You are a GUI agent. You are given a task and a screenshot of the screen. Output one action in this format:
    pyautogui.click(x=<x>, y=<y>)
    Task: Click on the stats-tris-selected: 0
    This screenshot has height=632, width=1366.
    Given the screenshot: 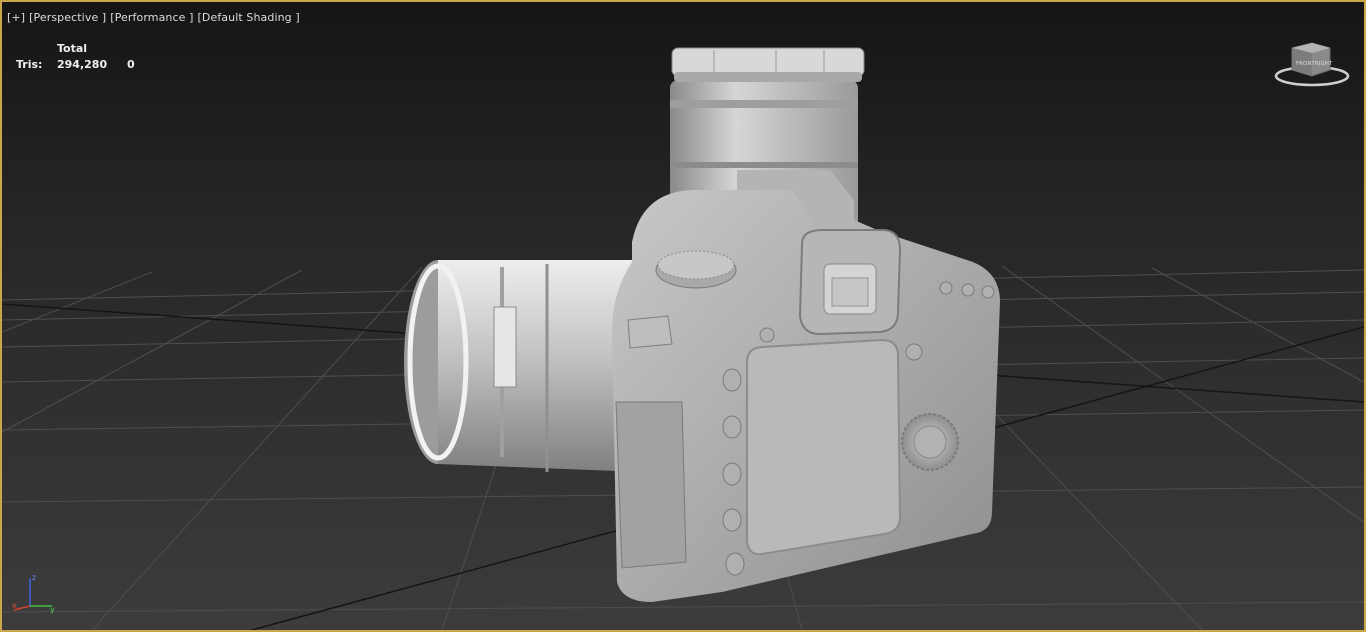 What is the action you would take?
    pyautogui.click(x=131, y=64)
    